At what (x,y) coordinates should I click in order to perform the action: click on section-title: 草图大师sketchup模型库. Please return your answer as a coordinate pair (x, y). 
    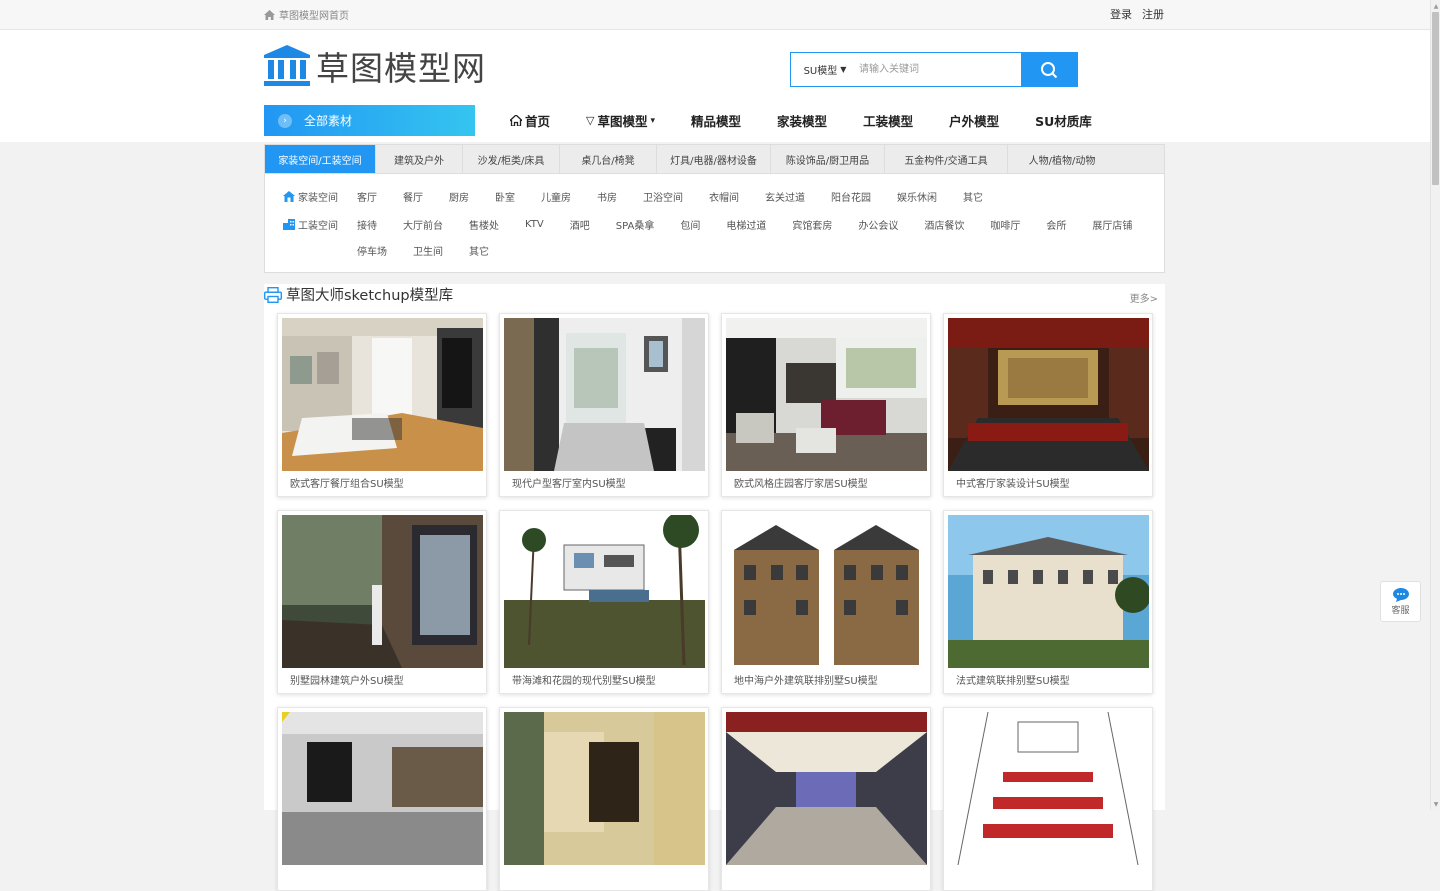
    Looking at the image, I should click on (358, 294).